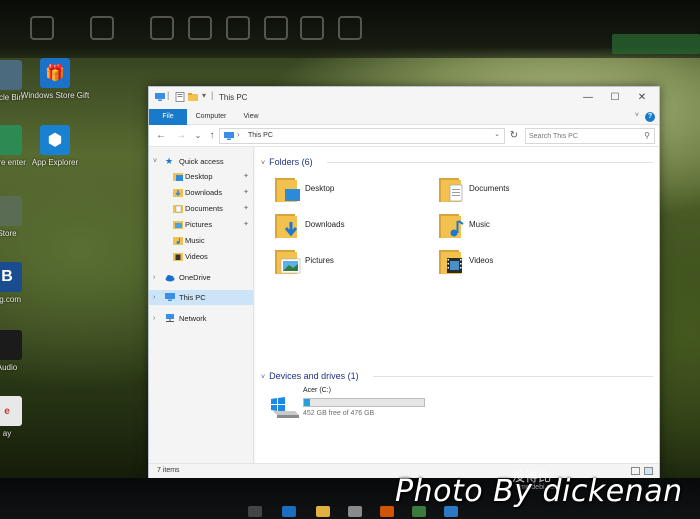  What do you see at coordinates (583, 136) in the screenshot?
I see `search-input` at bounding box center [583, 136].